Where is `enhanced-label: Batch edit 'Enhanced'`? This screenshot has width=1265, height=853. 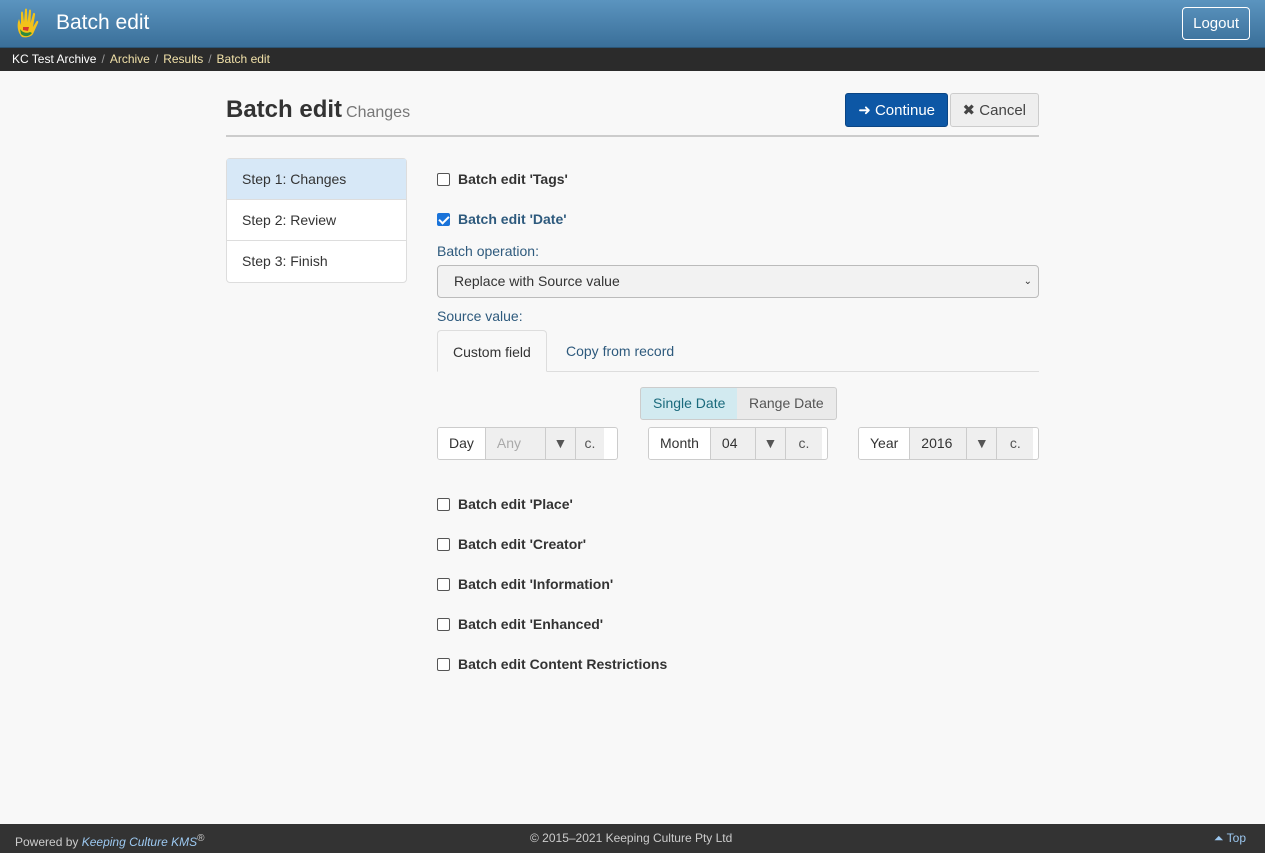
enhanced-label: Batch edit 'Enhanced' is located at coordinates (531, 624).